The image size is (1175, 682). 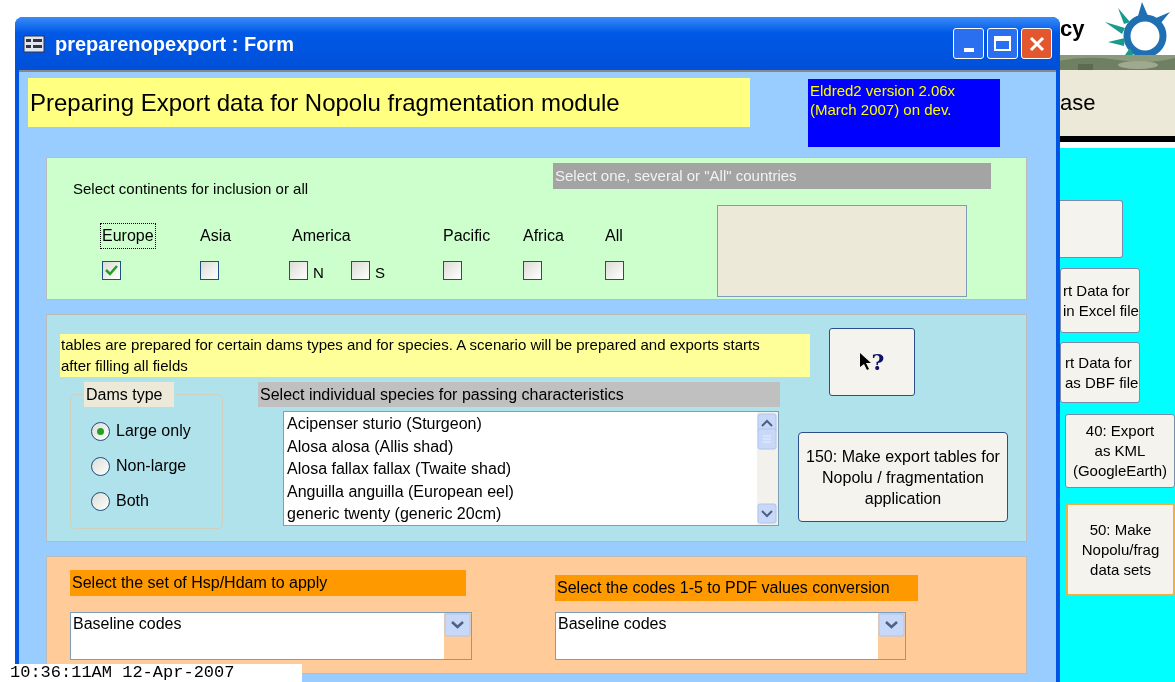 What do you see at coordinates (129, 394) in the screenshot?
I see `group-legend: Dams type` at bounding box center [129, 394].